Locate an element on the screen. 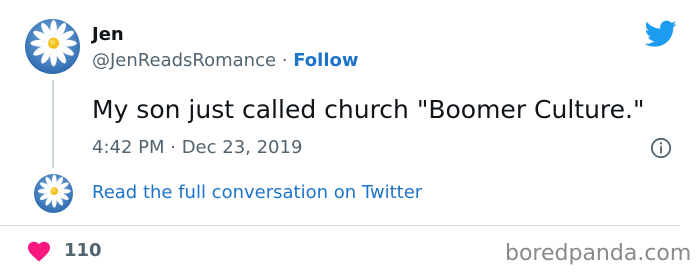 This screenshot has height=278, width=700. author-avatar-small is located at coordinates (53, 193).